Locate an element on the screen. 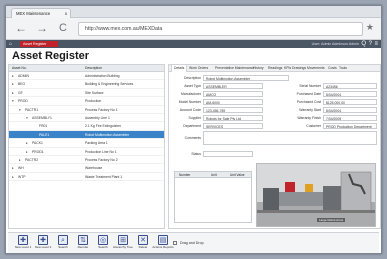 The image size is (387, 259). tree-row: ▸ PROD1 Production Line No 1 is located at coordinates (86, 152).